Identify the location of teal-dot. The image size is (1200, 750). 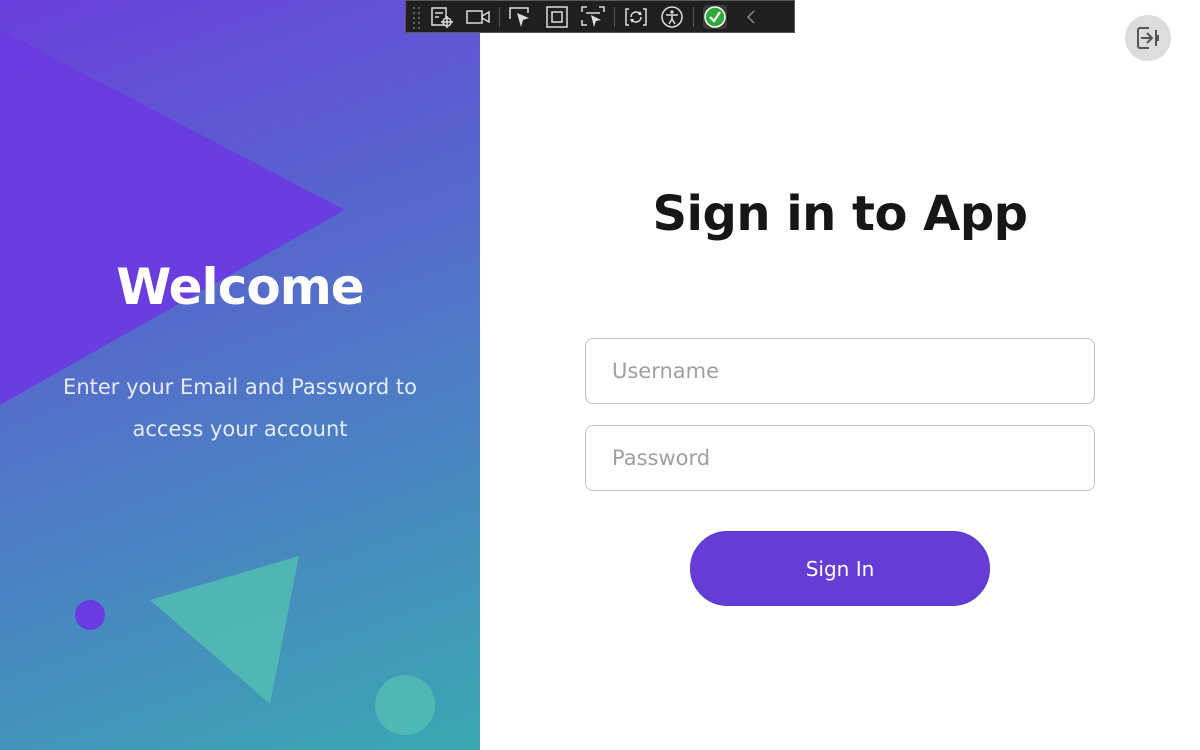
(405, 705).